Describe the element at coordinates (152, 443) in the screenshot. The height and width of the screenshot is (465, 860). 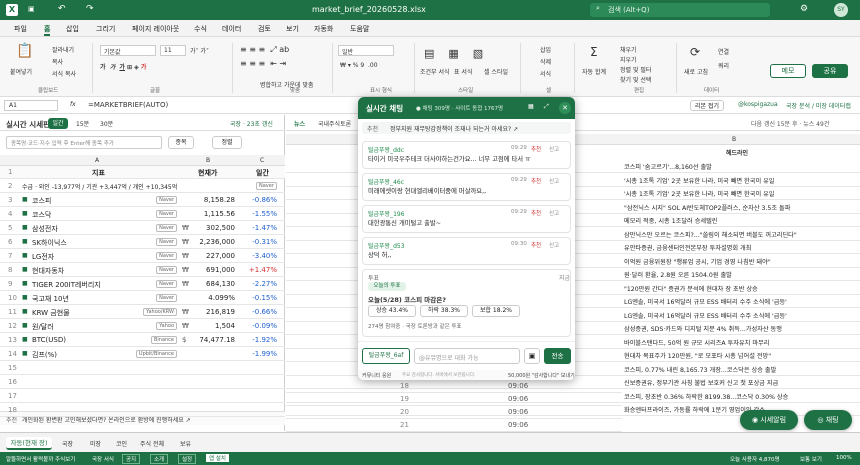
I see `sheet-tab-all: 주식 전체` at that location.